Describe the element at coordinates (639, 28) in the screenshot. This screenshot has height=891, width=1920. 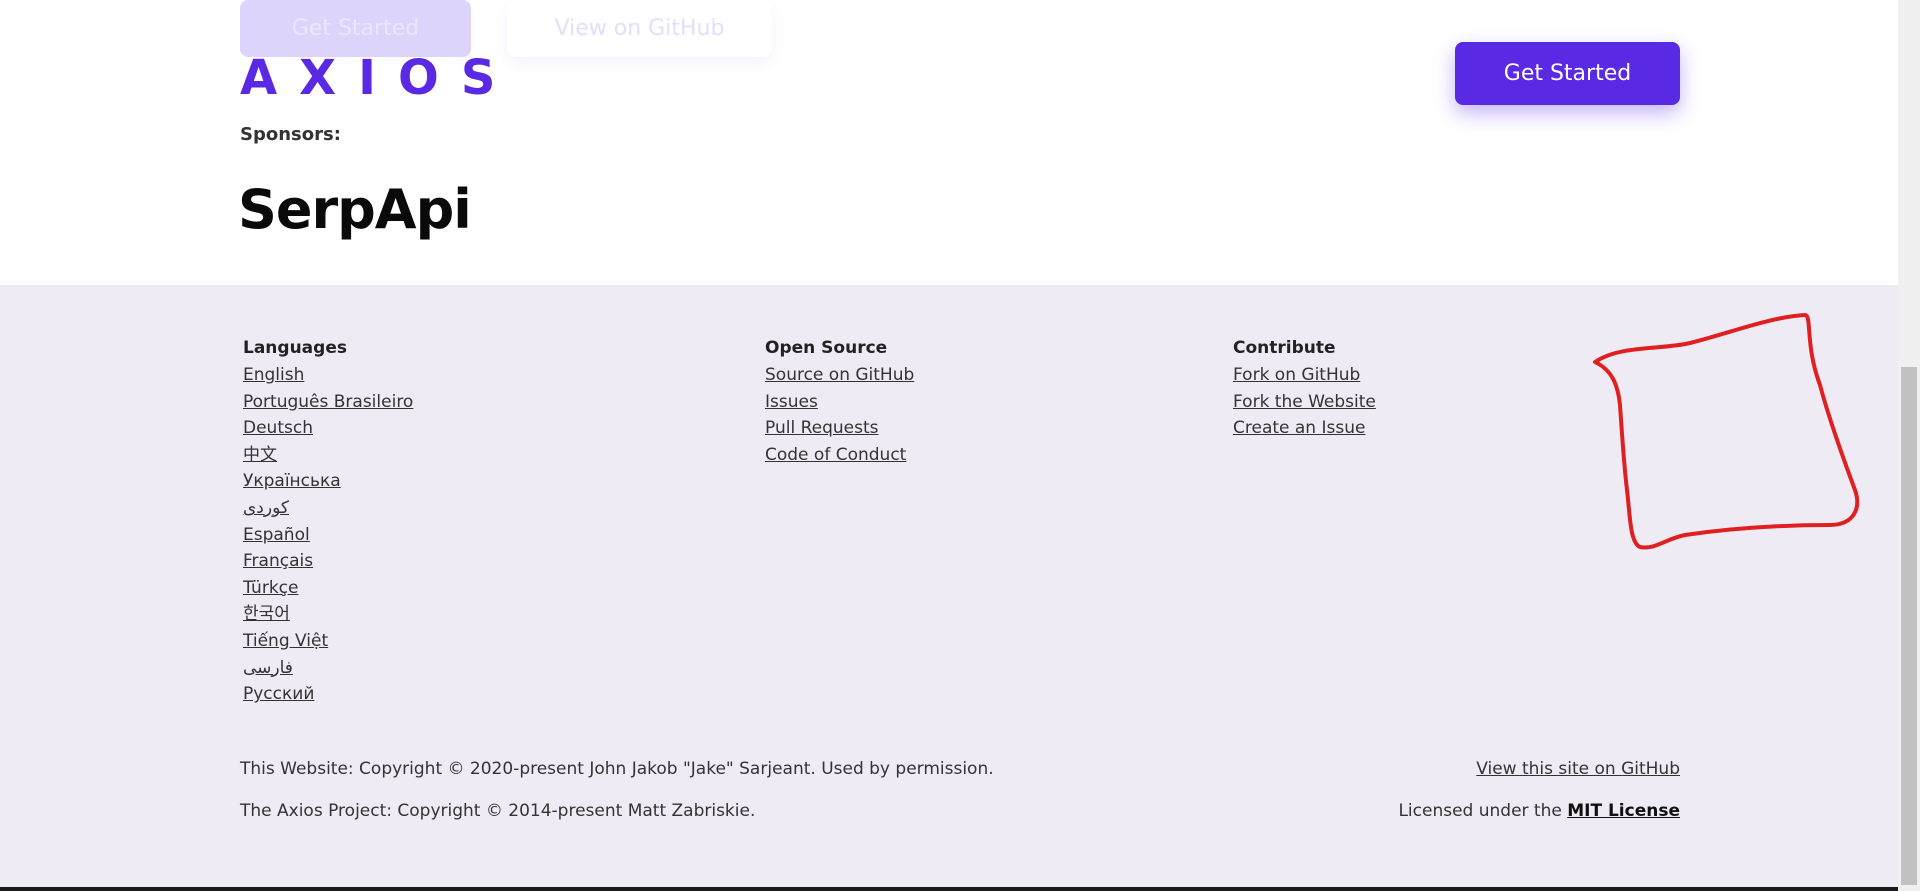
I see `view-on-github-button-faded: View on GitHub` at that location.